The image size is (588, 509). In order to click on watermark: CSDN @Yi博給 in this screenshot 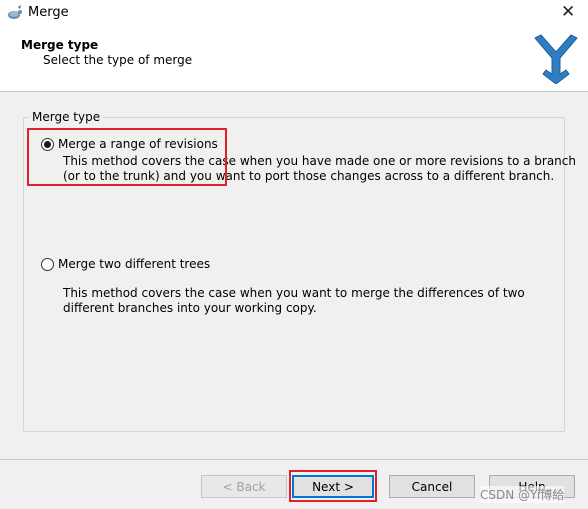, I will do `click(522, 494)`.